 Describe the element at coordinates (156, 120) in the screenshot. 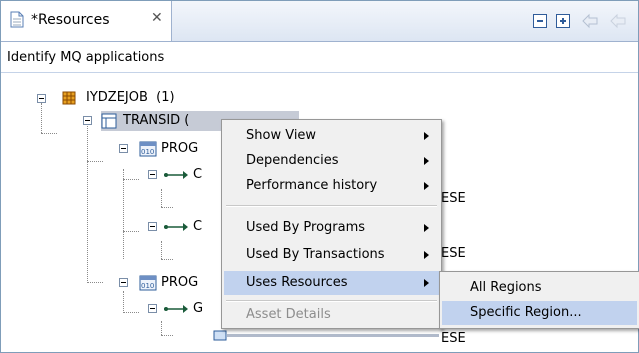

I see `tree-node-label: TRANSID (` at that location.